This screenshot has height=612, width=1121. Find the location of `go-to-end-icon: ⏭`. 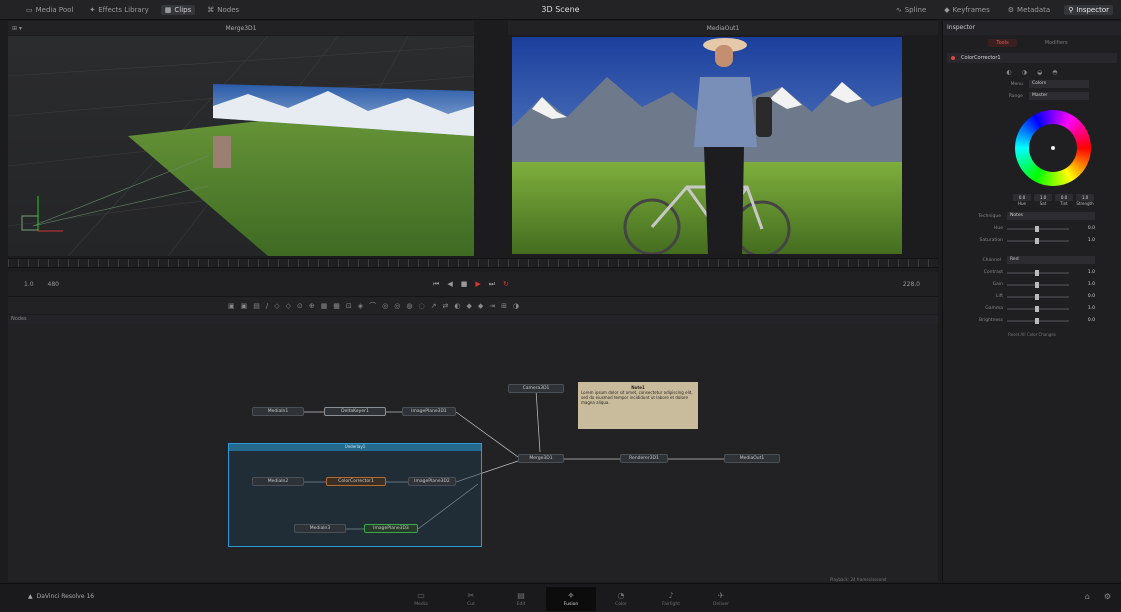

go-to-end-icon: ⏭ is located at coordinates (492, 284).